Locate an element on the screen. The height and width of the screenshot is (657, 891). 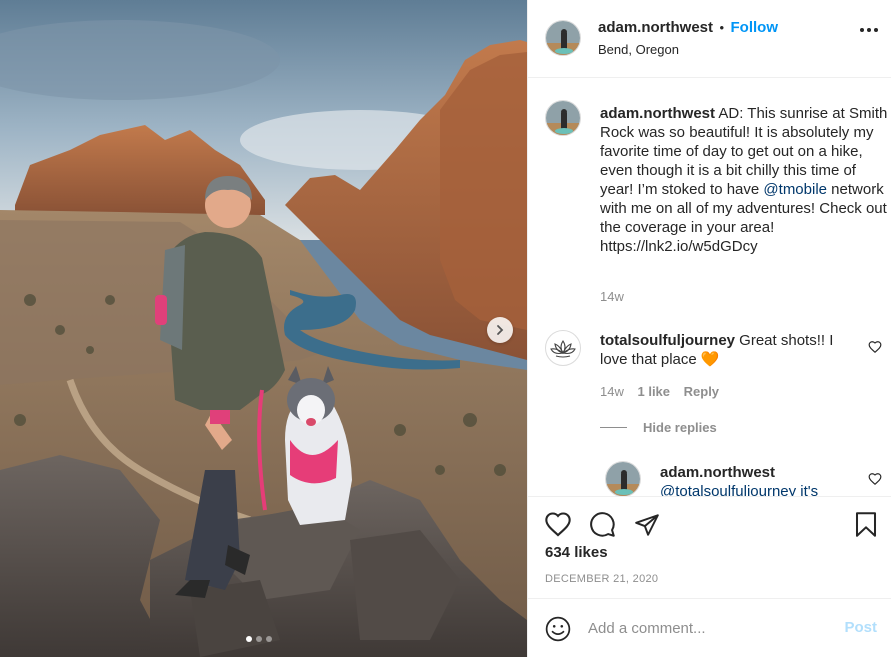
comment-likes: 1 like is located at coordinates (653, 391).